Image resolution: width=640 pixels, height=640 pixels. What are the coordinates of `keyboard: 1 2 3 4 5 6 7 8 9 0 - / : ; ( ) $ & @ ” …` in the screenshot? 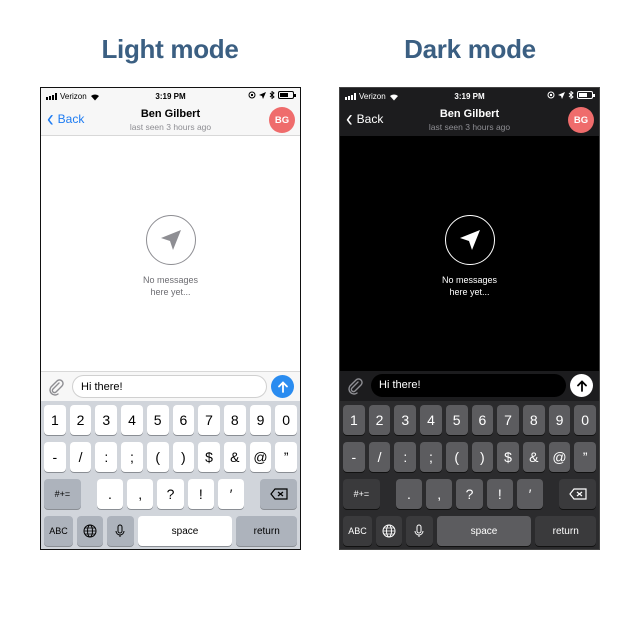 It's located at (170, 475).